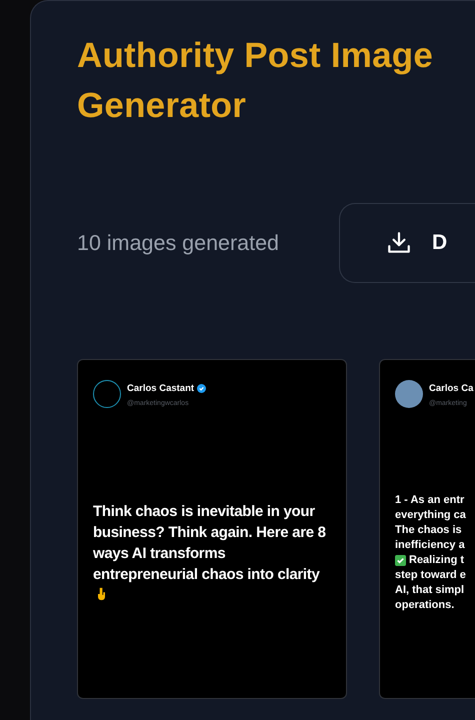  Describe the element at coordinates (436, 560) in the screenshot. I see `post-text-line: Realizing t` at that location.